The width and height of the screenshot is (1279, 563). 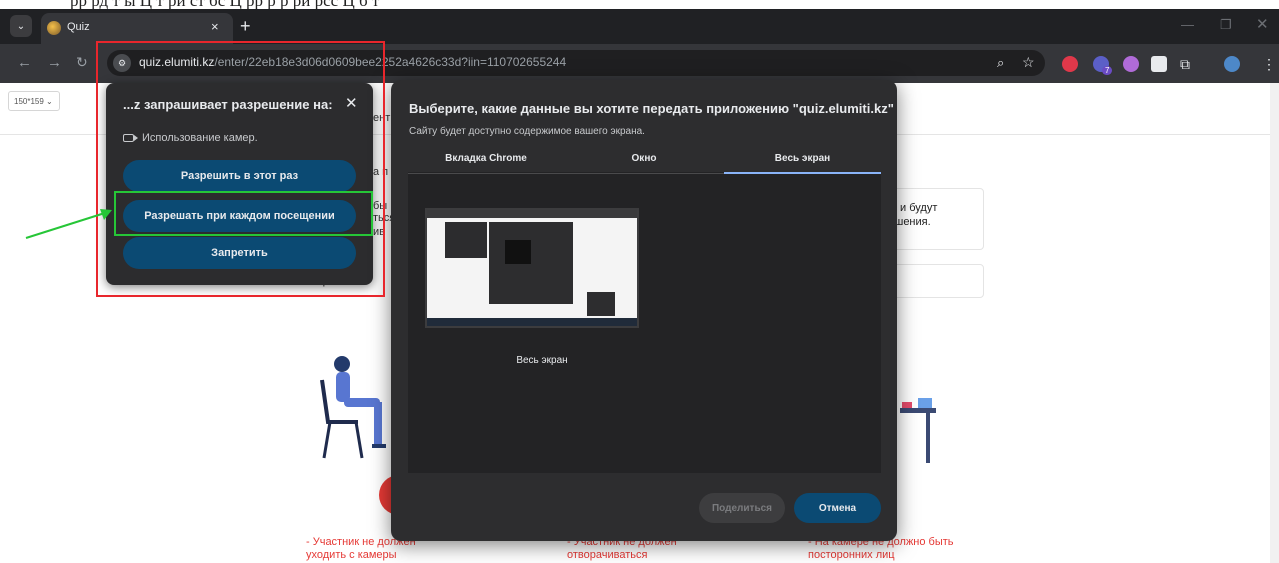 What do you see at coordinates (54, 28) in the screenshot?
I see `quiz-favicon-icon` at bounding box center [54, 28].